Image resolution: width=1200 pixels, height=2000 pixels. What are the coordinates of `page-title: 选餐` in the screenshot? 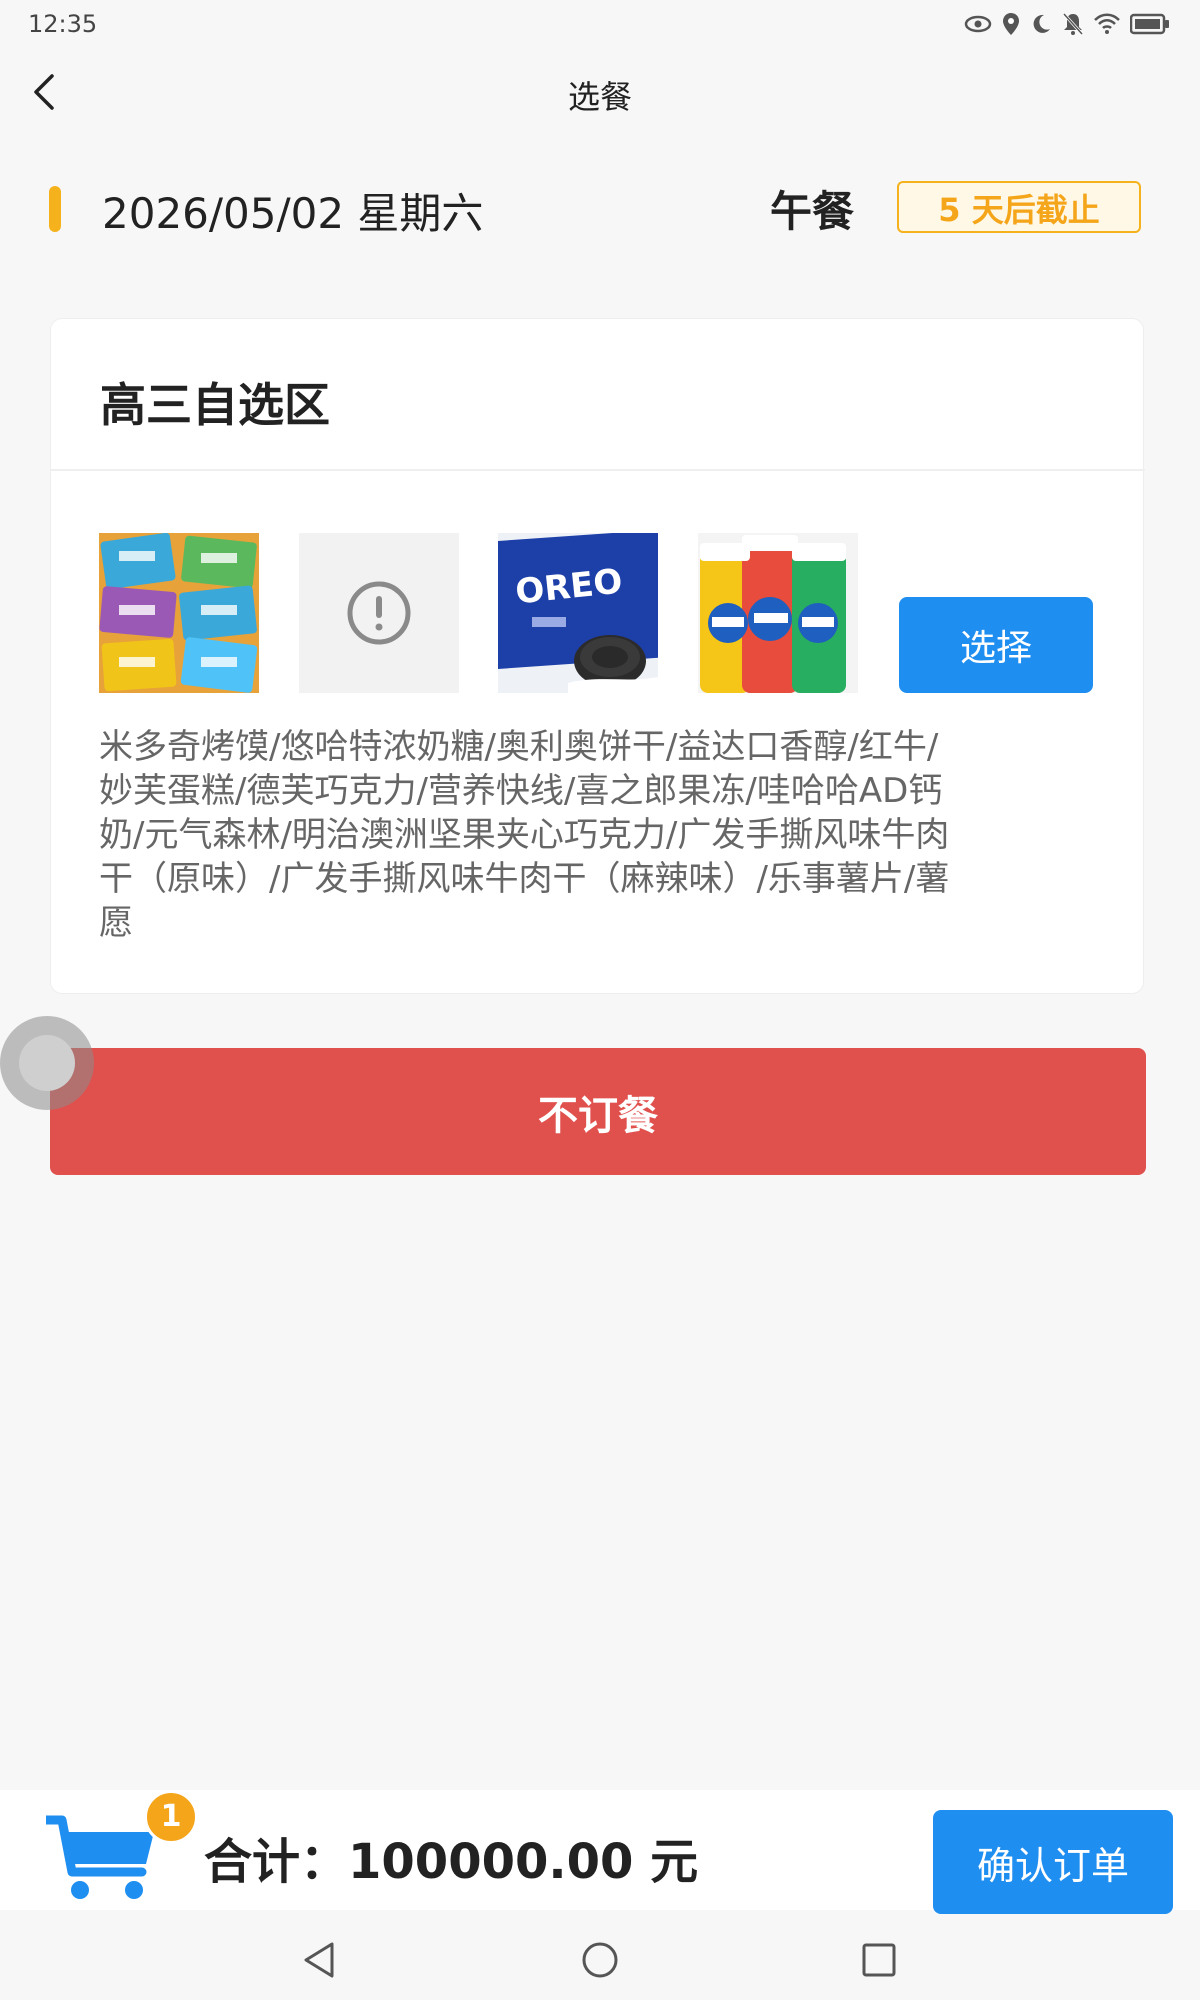 It's located at (599, 97).